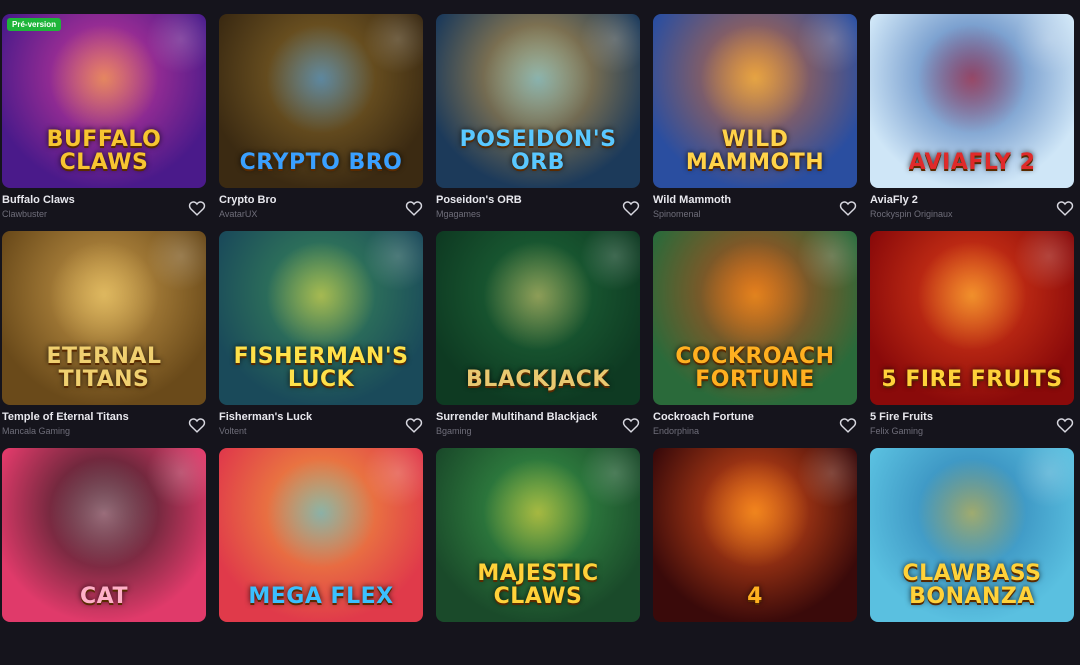 The width and height of the screenshot is (1080, 665). What do you see at coordinates (34, 24) in the screenshot?
I see `preversion-badge: Pré-version` at bounding box center [34, 24].